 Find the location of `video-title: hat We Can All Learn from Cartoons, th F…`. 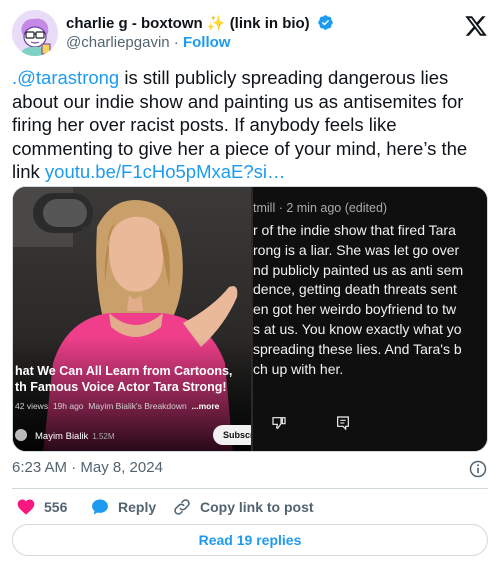

video-title: hat We Can All Learn from Cartoons, th F… is located at coordinates (133, 379).